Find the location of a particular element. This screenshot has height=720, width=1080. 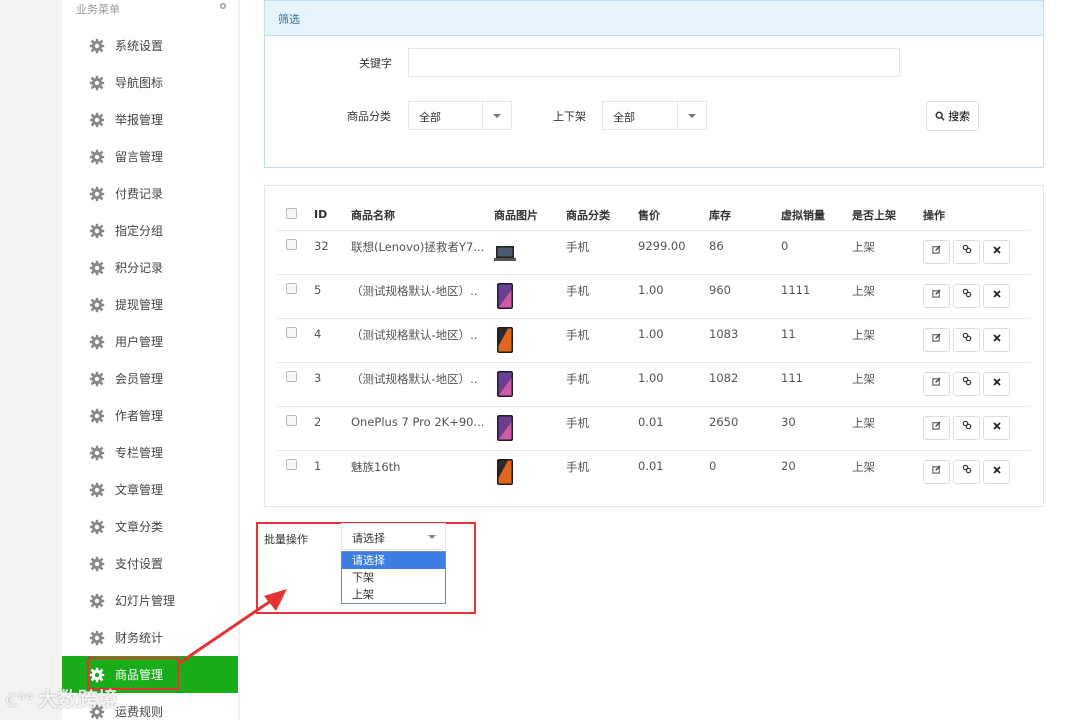

cell-price: 0.01 is located at coordinates (651, 465).